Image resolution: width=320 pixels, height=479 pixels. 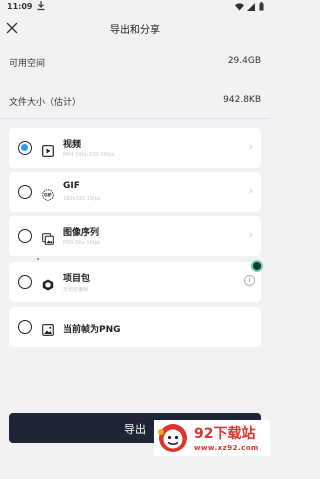 I want to click on page-title: 导出和分享, so click(x=135, y=30).